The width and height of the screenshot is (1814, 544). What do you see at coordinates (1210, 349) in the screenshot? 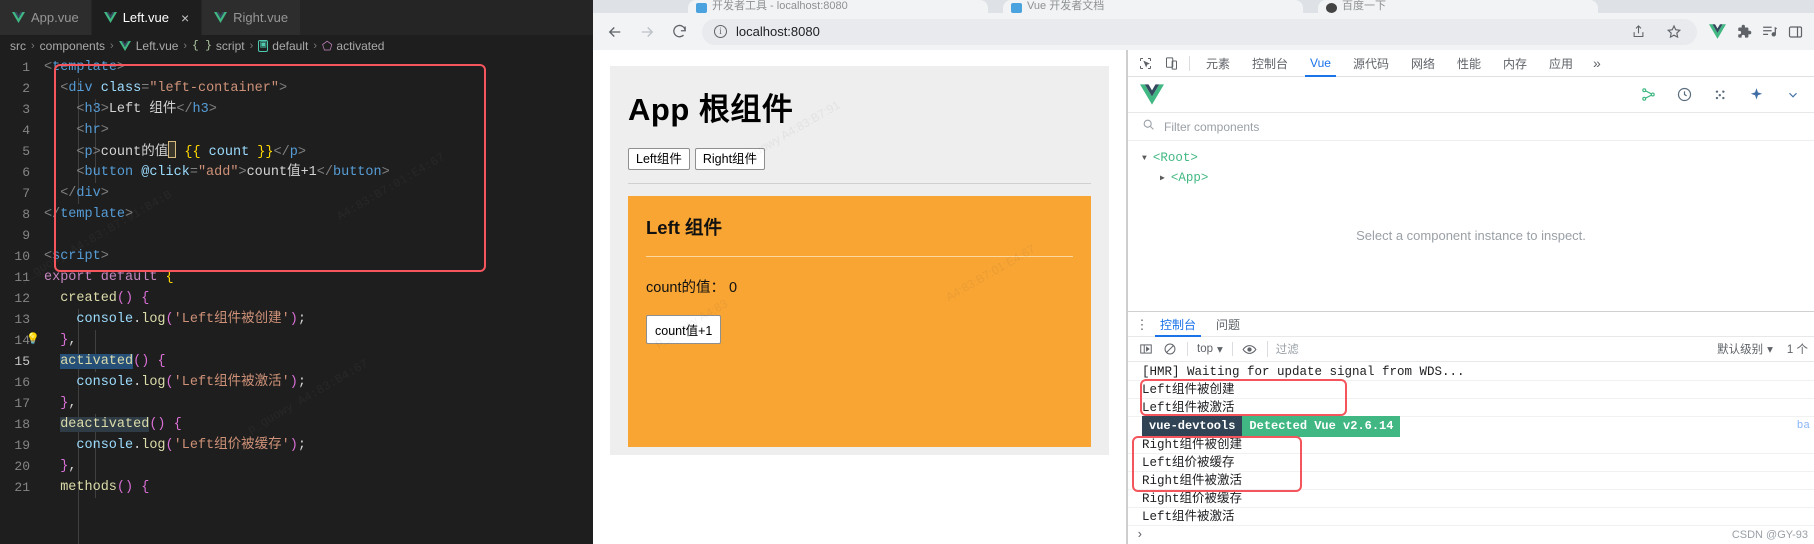
I see `console-context-selector: top ▾` at bounding box center [1210, 349].